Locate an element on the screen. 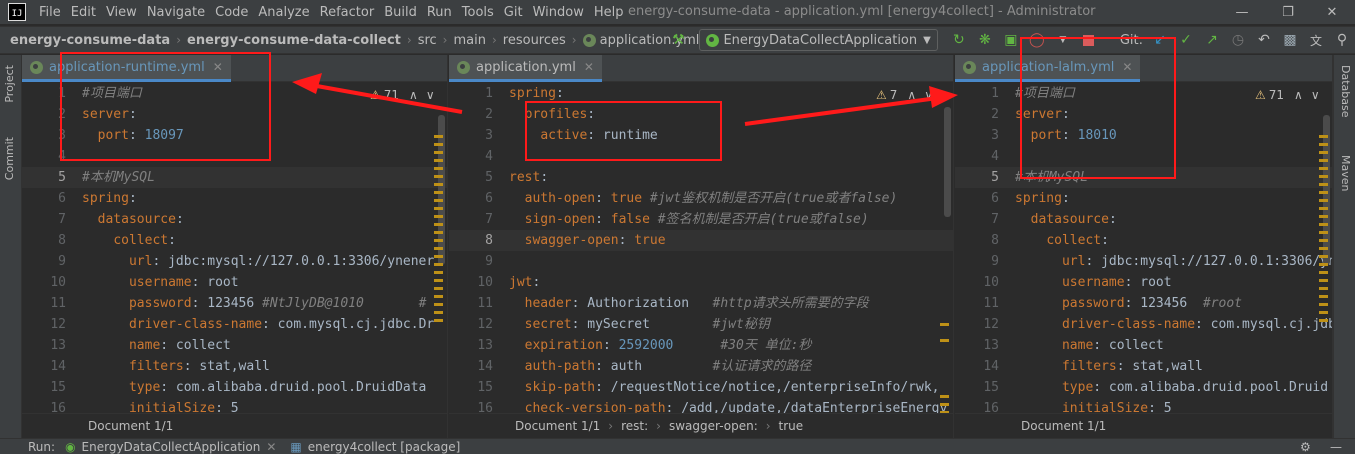 This screenshot has width=1355, height=454. run-tab-app: EnergyDataCollectApplication is located at coordinates (171, 447).